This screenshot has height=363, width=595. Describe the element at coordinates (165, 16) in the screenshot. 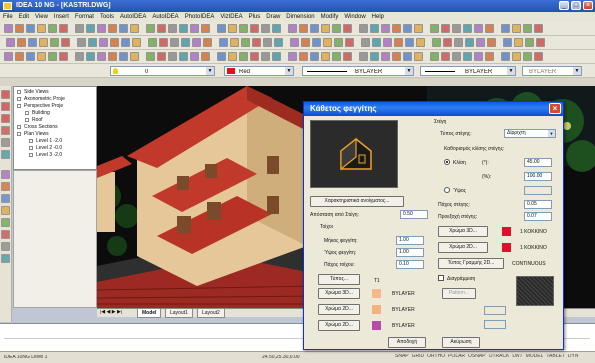

I see `menu-item: AutoIDEA` at that location.